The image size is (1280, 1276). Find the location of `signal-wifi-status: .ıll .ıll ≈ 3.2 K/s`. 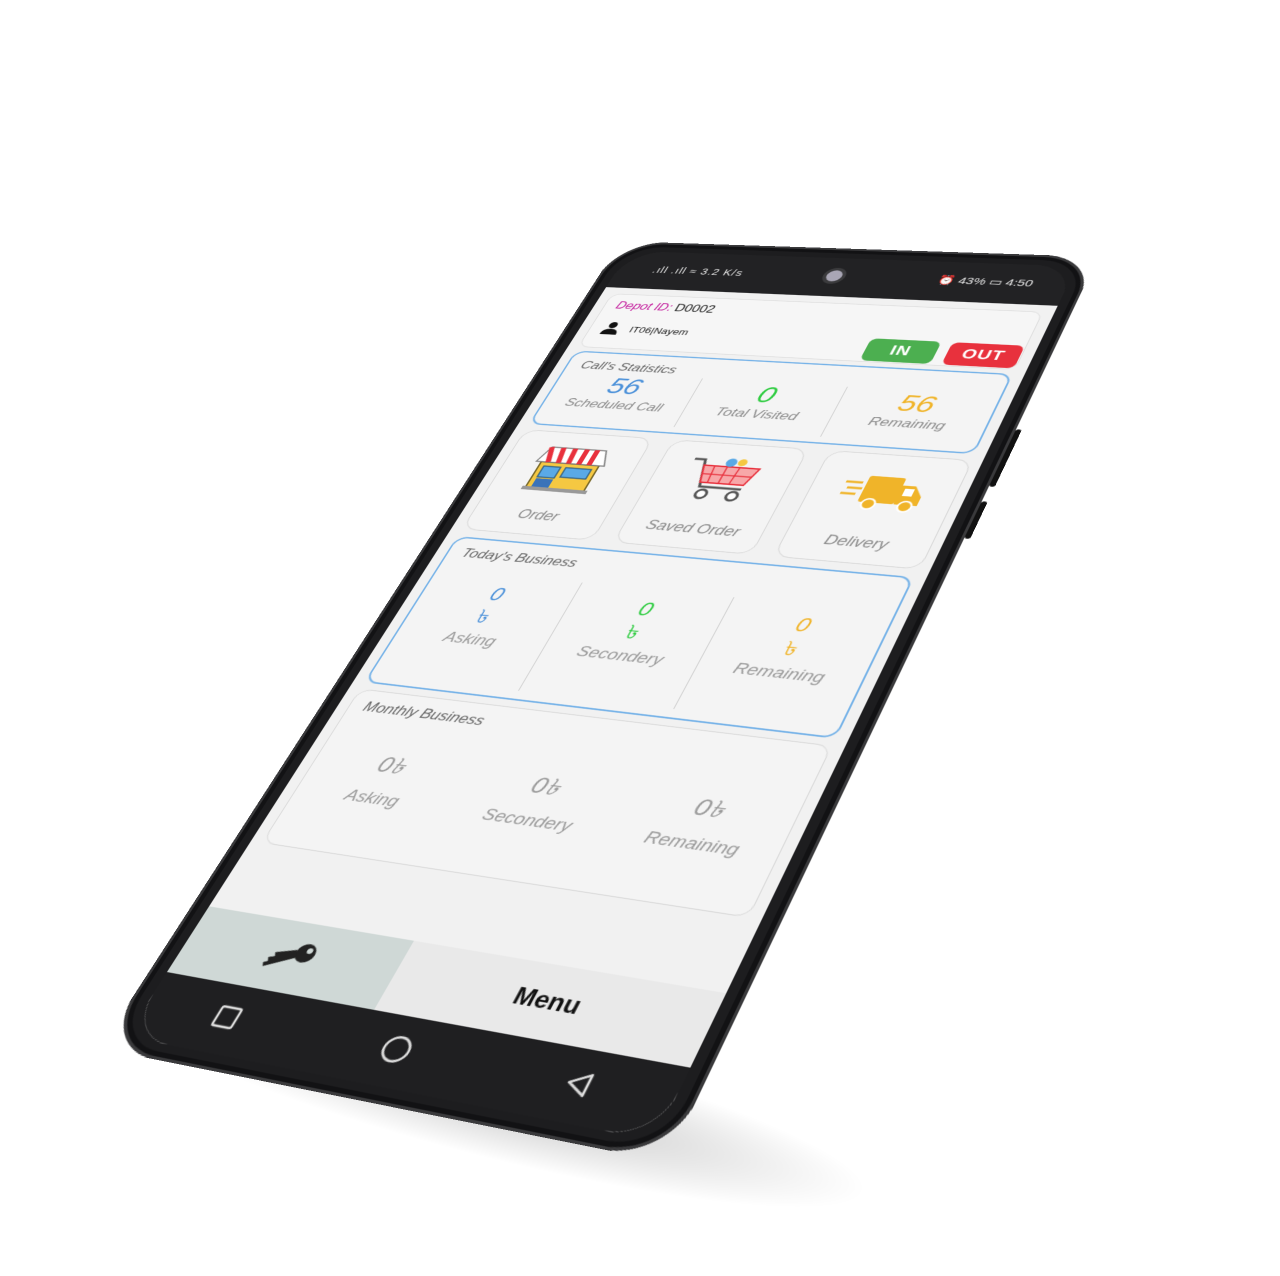

signal-wifi-status: .ıll .ıll ≈ 3.2 K/s is located at coordinates (697, 271).